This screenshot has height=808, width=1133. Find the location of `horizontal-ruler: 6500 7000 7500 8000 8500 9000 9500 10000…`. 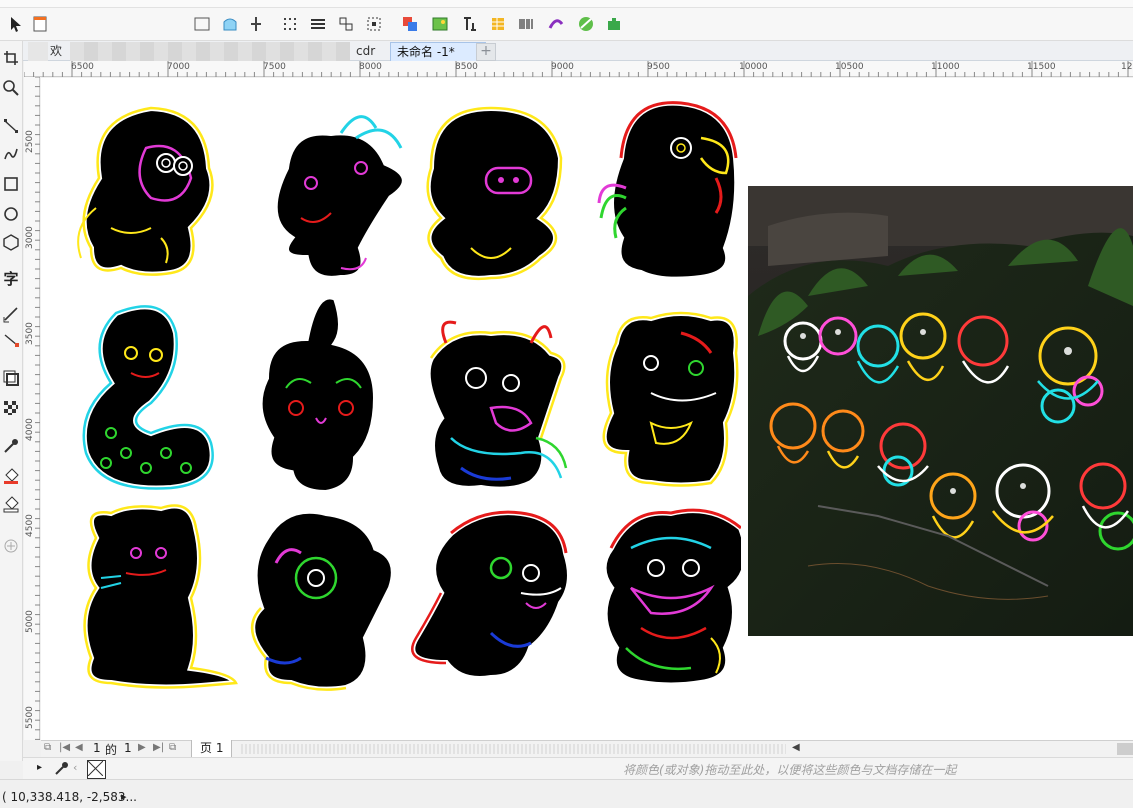

horizontal-ruler: 6500 7000 7500 8000 8500 9000 9500 10000… is located at coordinates (578, 69).